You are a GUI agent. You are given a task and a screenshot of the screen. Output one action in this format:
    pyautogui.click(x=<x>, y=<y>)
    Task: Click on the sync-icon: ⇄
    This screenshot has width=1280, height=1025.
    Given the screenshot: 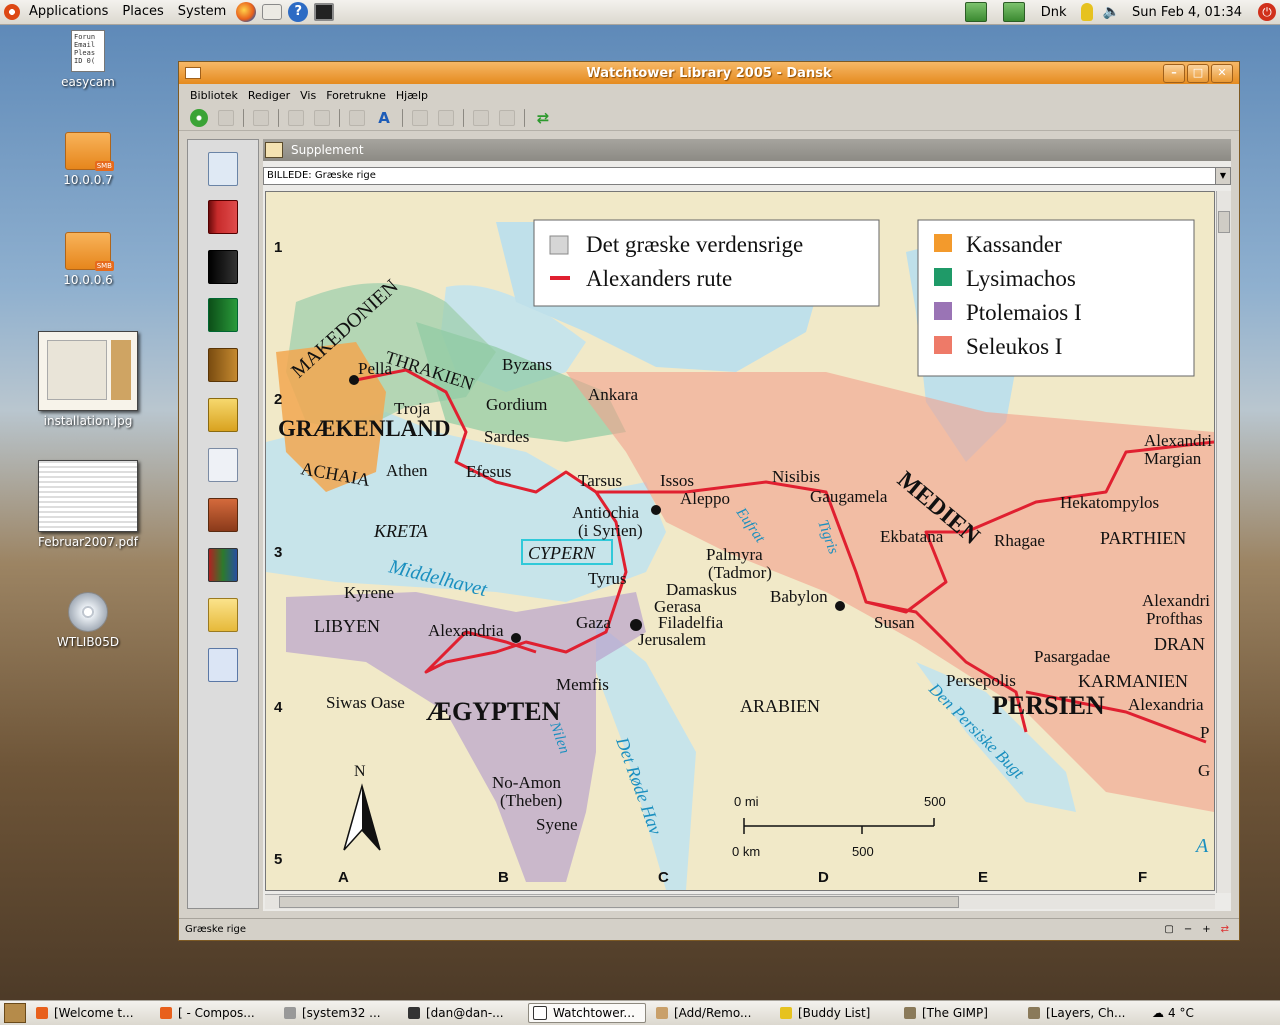 What is the action you would take?
    pyautogui.click(x=1225, y=930)
    